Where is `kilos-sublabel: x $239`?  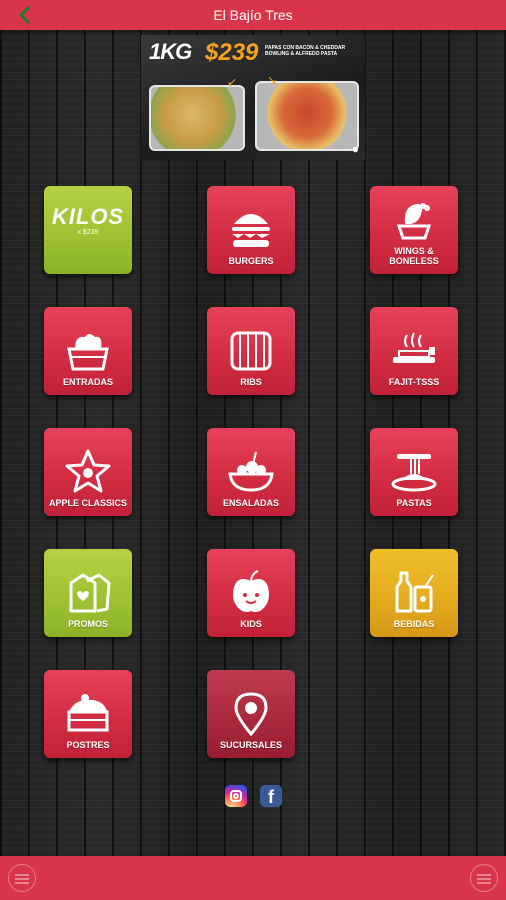 kilos-sublabel: x $239 is located at coordinates (88, 232).